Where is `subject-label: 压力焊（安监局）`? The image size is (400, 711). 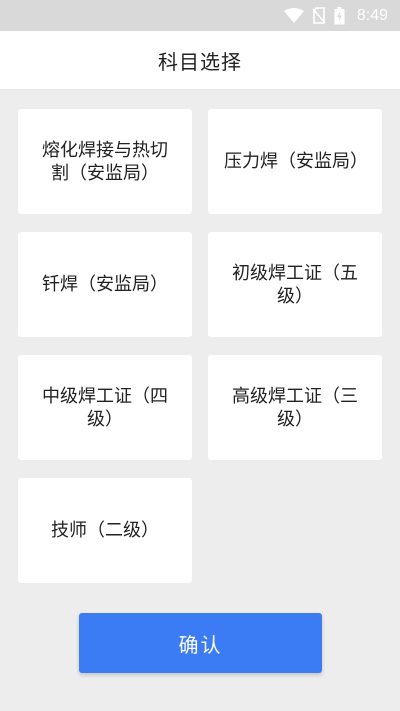
subject-label: 压力焊（安监局） is located at coordinates (296, 161).